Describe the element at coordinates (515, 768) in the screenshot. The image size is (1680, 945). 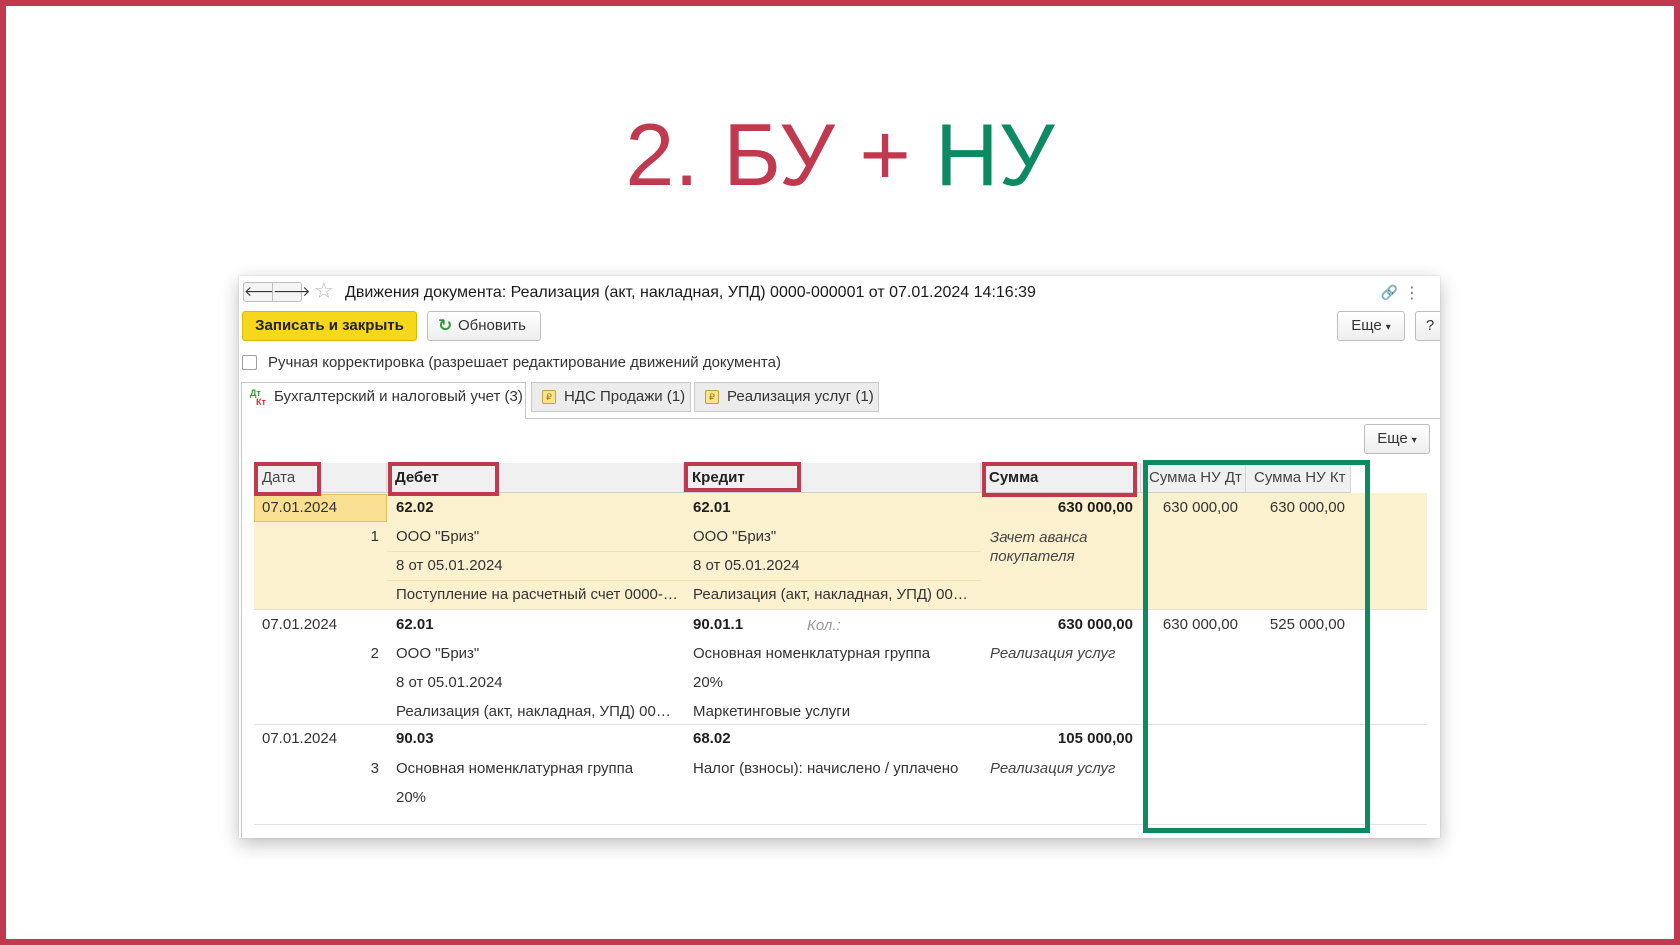
I see `debit-subconto-1: Основная номенклатурная группа` at that location.